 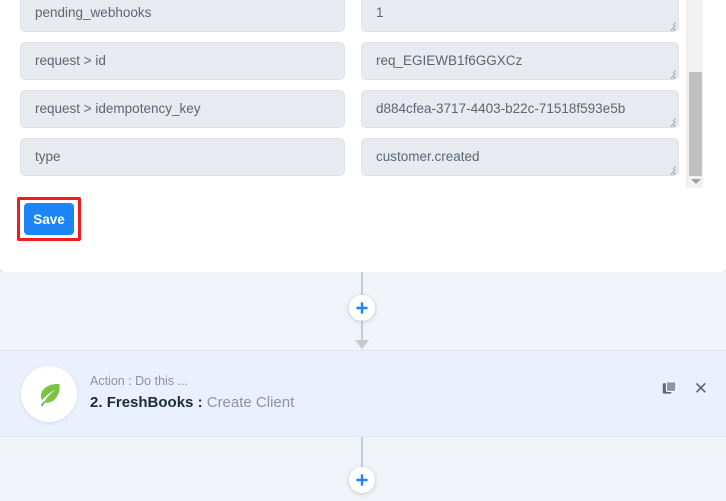 I want to click on payload-row-0: pending_webhooks 1, so click(x=342, y=16).